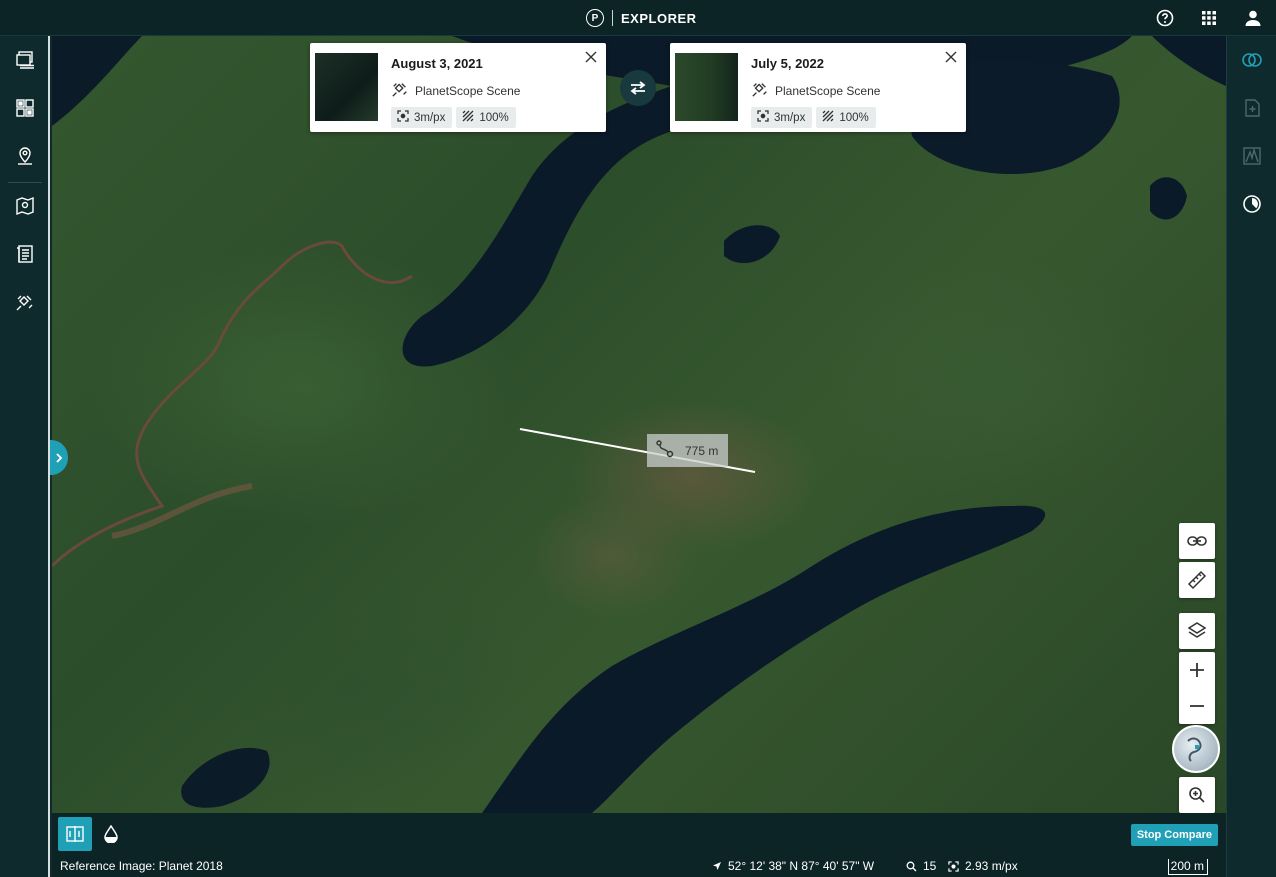 Image resolution: width=1276 pixels, height=877 pixels. I want to click on resolution-readout: 2.93 m/px, so click(983, 866).